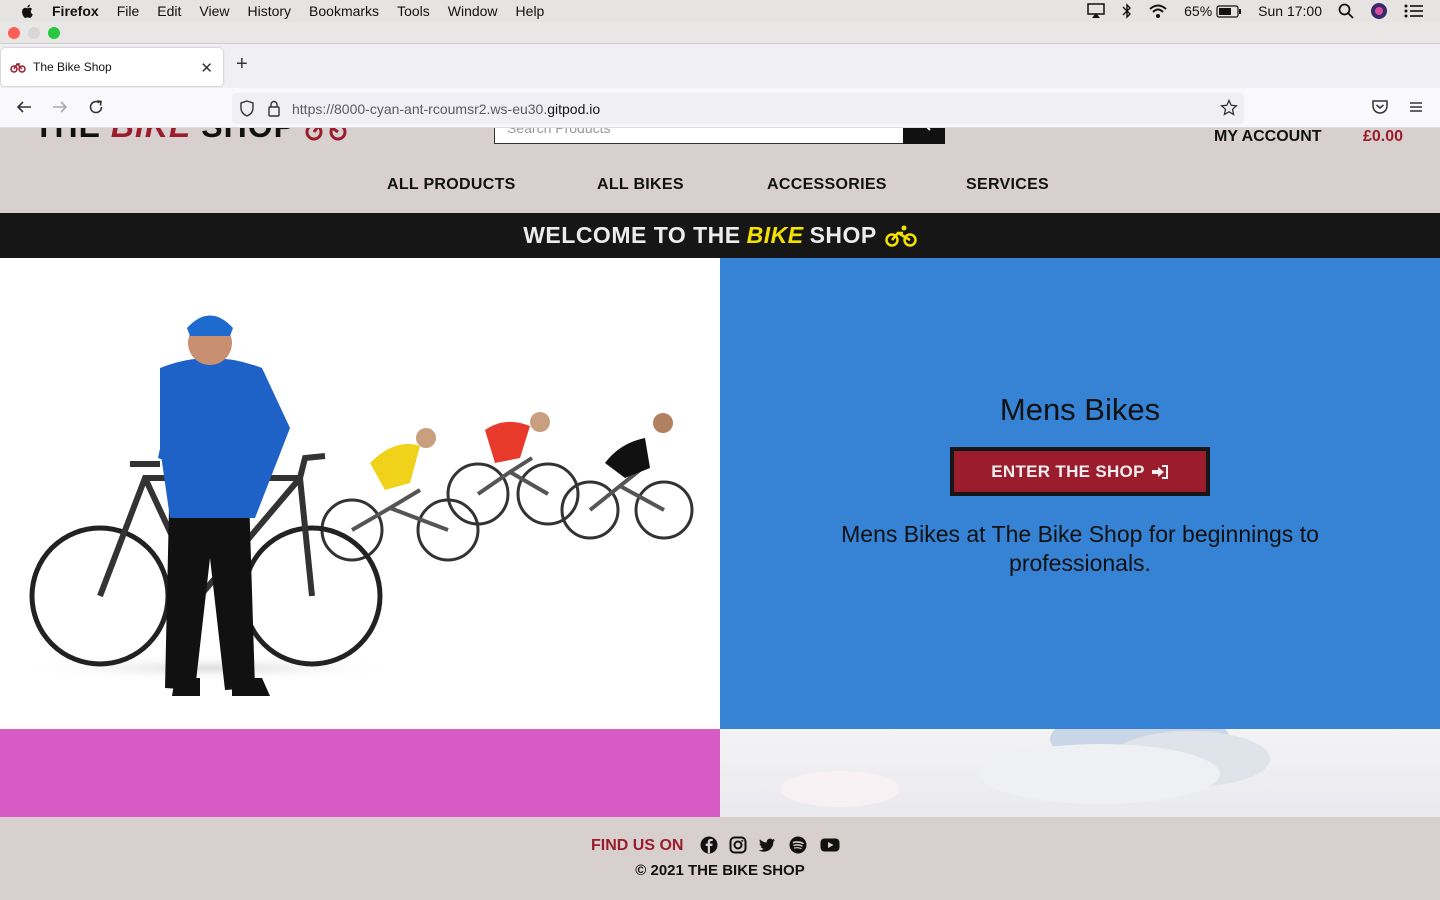 The image size is (1440, 900). I want to click on tab-title: The Bike Shop, so click(72, 67).